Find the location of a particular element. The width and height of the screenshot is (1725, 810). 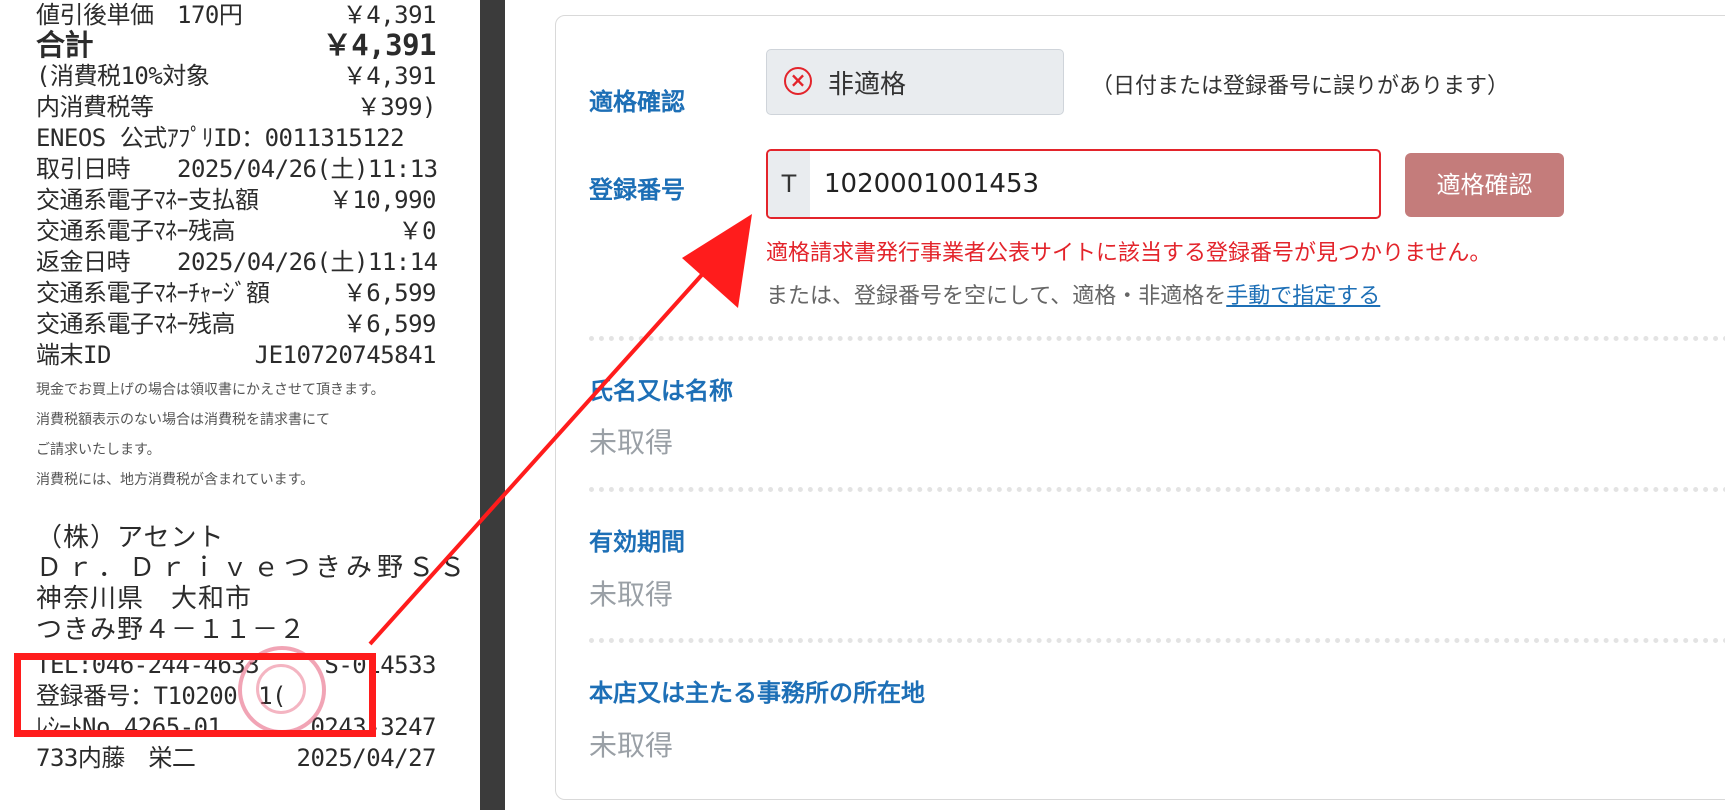

receipt-line: 交通系電子ﾏﾈｰﾁｬｰｼﾞ額 ￥6,599 is located at coordinates (236, 293).